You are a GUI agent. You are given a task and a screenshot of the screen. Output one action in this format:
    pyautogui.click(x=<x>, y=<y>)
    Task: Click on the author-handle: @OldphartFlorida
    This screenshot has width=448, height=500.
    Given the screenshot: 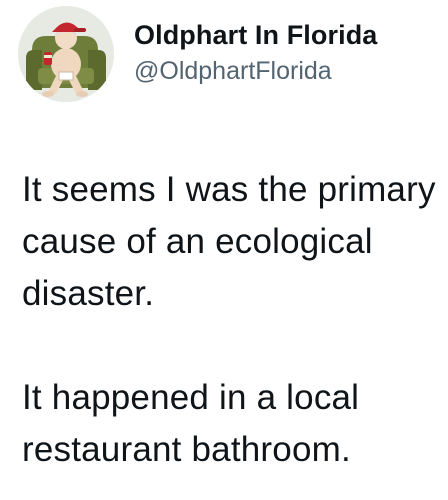 What is the action you would take?
    pyautogui.click(x=255, y=71)
    